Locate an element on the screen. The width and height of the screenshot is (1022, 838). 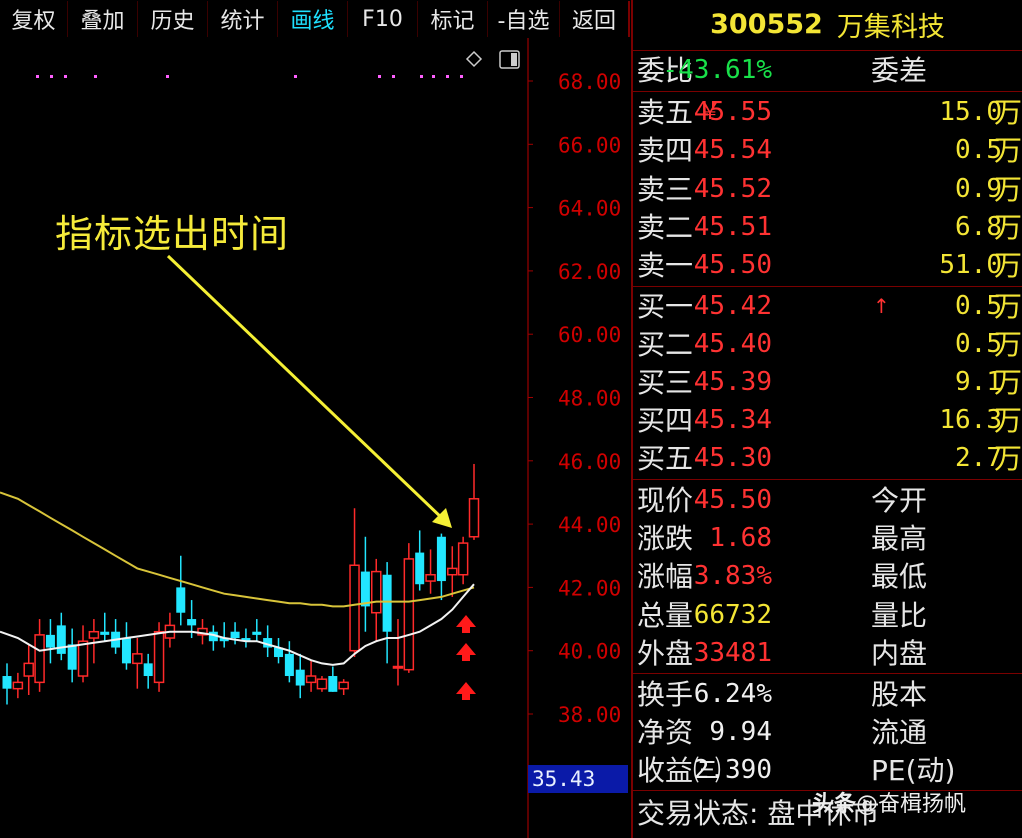
buy-level-label: 买二 is located at coordinates (665, 344).